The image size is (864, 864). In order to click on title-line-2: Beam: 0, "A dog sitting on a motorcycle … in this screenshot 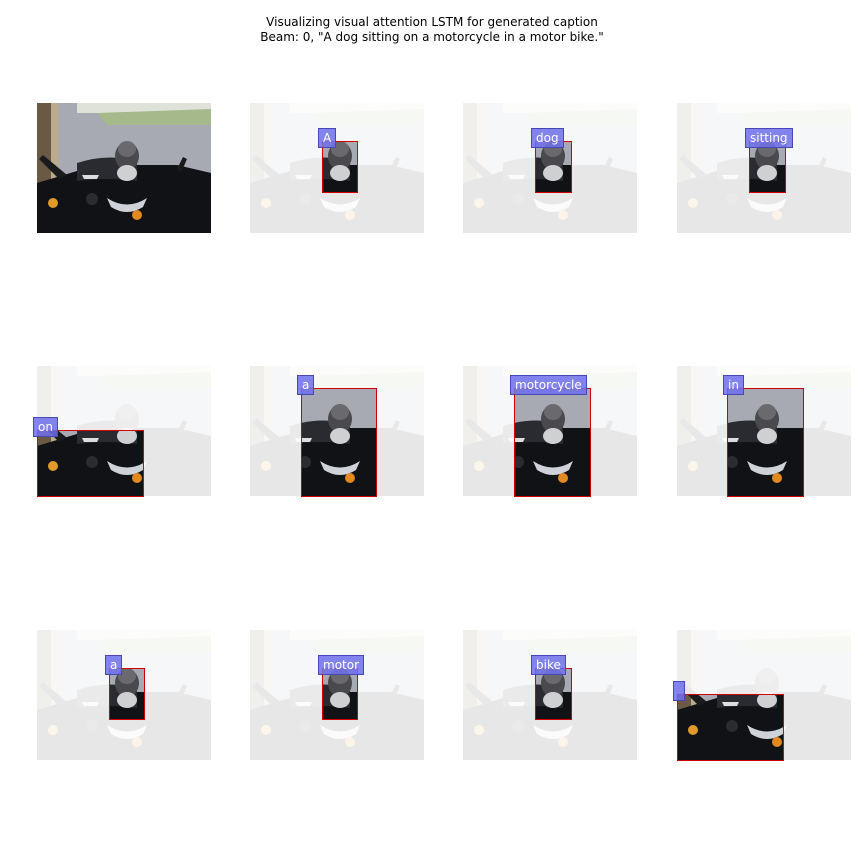, I will do `click(432, 37)`.